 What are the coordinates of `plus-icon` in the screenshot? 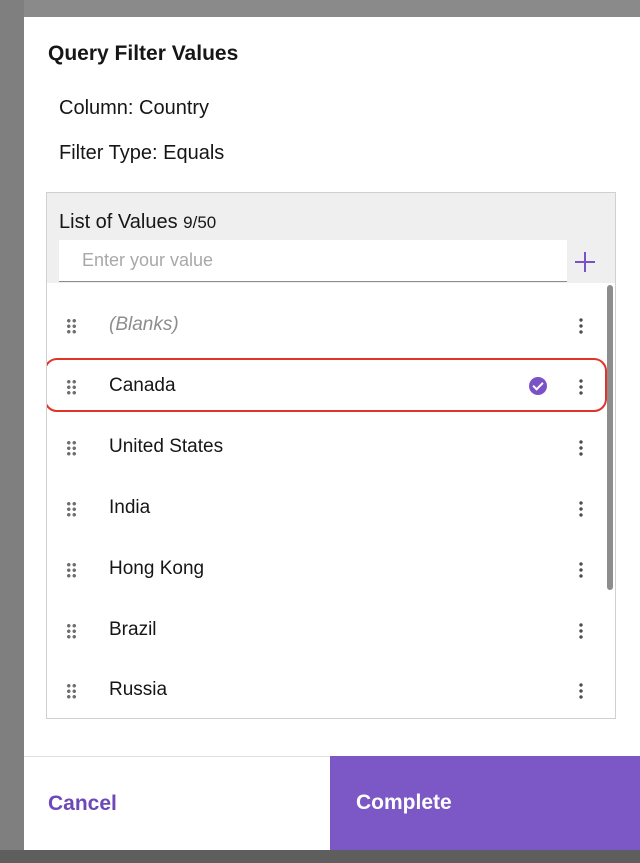 It's located at (584, 262).